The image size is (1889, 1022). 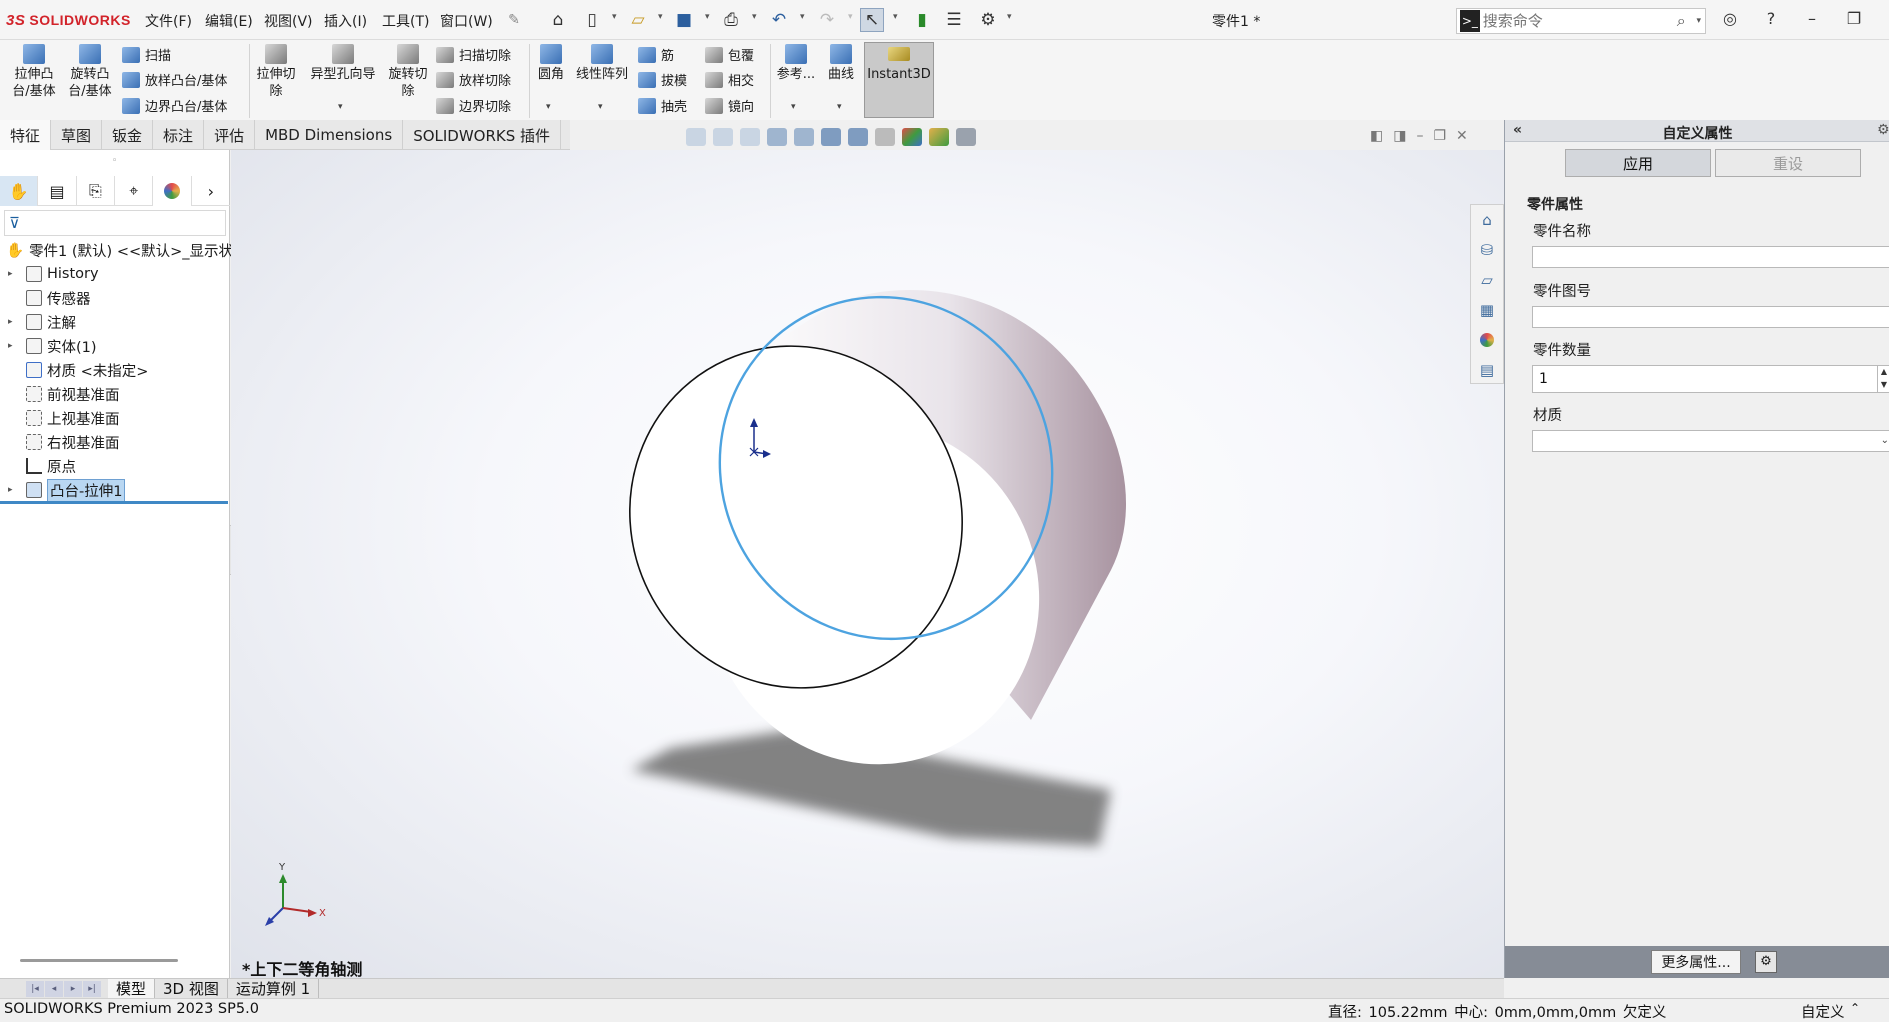 What do you see at coordinates (128, 135) in the screenshot?
I see `tab-sheet-metal: 钣金` at bounding box center [128, 135].